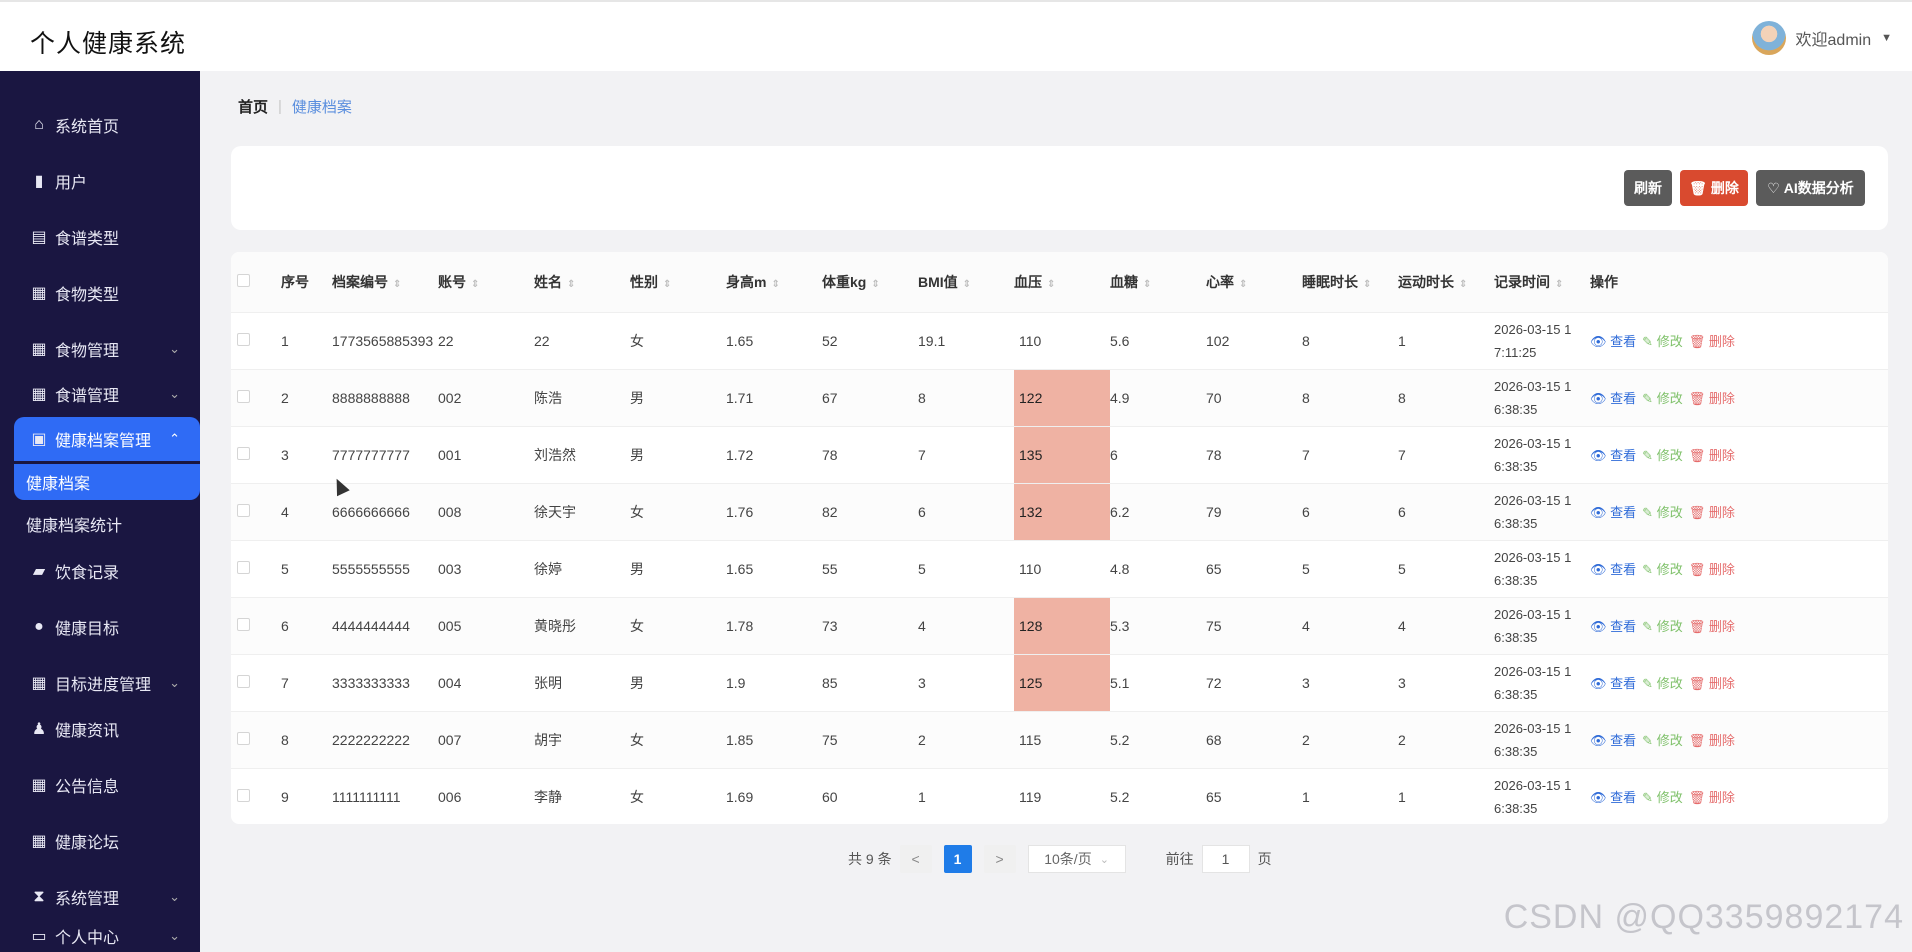 This screenshot has width=1912, height=952. Describe the element at coordinates (1158, 282) in the screenshot. I see `col-sugar: 血糖 ⇕` at that location.